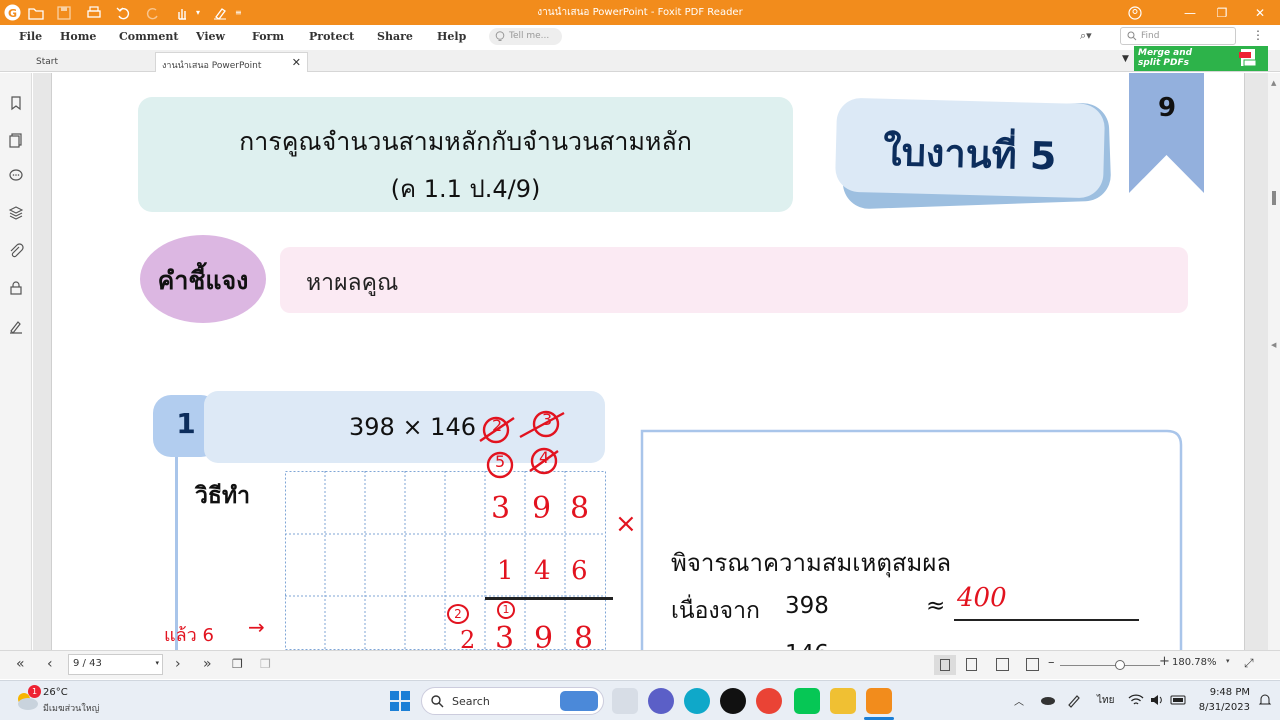 This screenshot has width=1280, height=720. Describe the element at coordinates (30, 36) in the screenshot. I see `menu-file: File` at that location.